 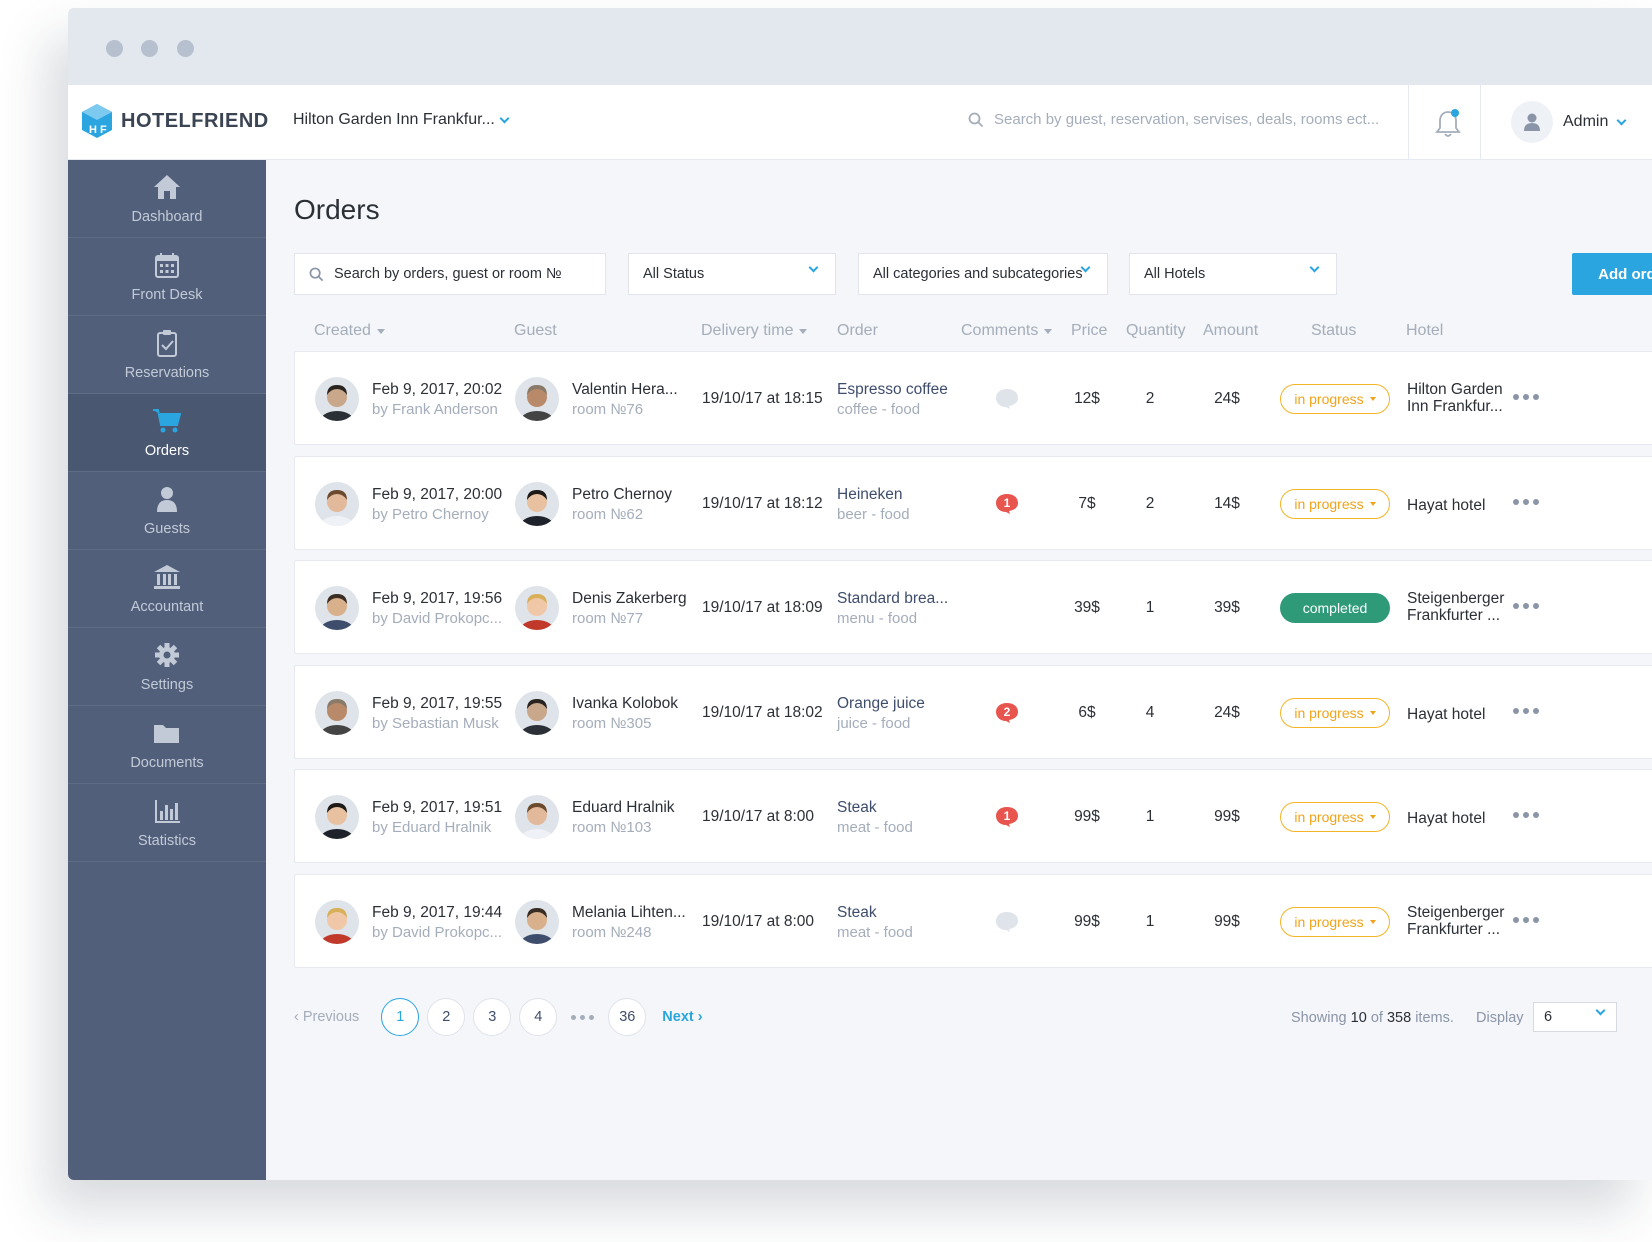 What do you see at coordinates (114, 48) in the screenshot?
I see `window-dot-close` at bounding box center [114, 48].